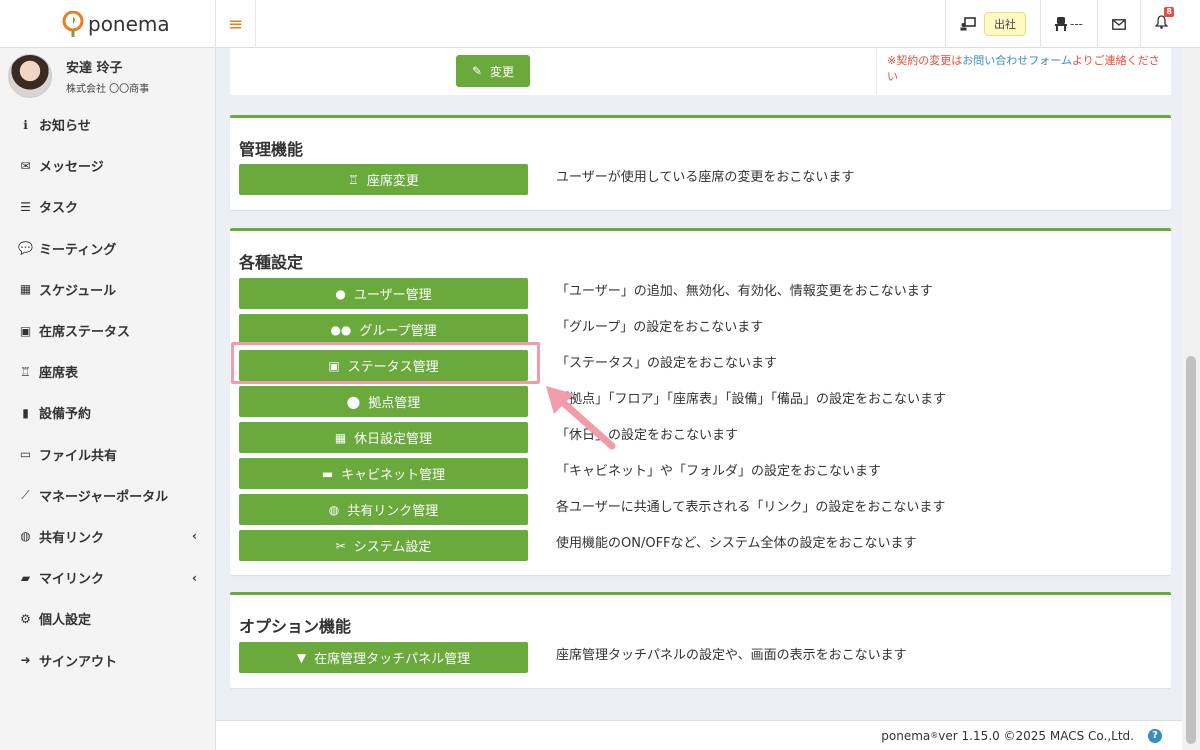 This screenshot has height=750, width=1200. What do you see at coordinates (25, 618) in the screenshot?
I see `gear-icon: ⚙` at bounding box center [25, 618].